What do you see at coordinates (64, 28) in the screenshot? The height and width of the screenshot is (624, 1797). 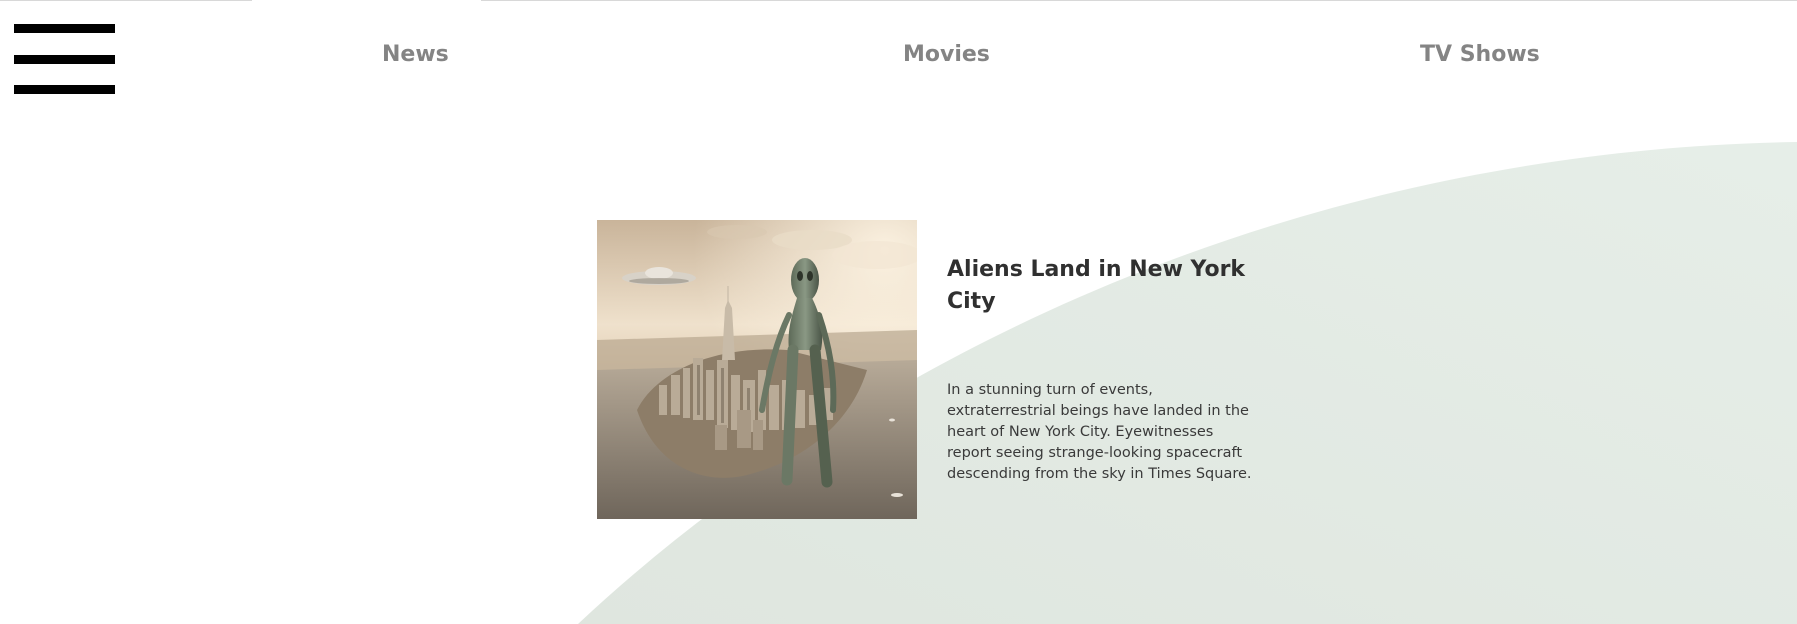 I see `menu-bar-top` at bounding box center [64, 28].